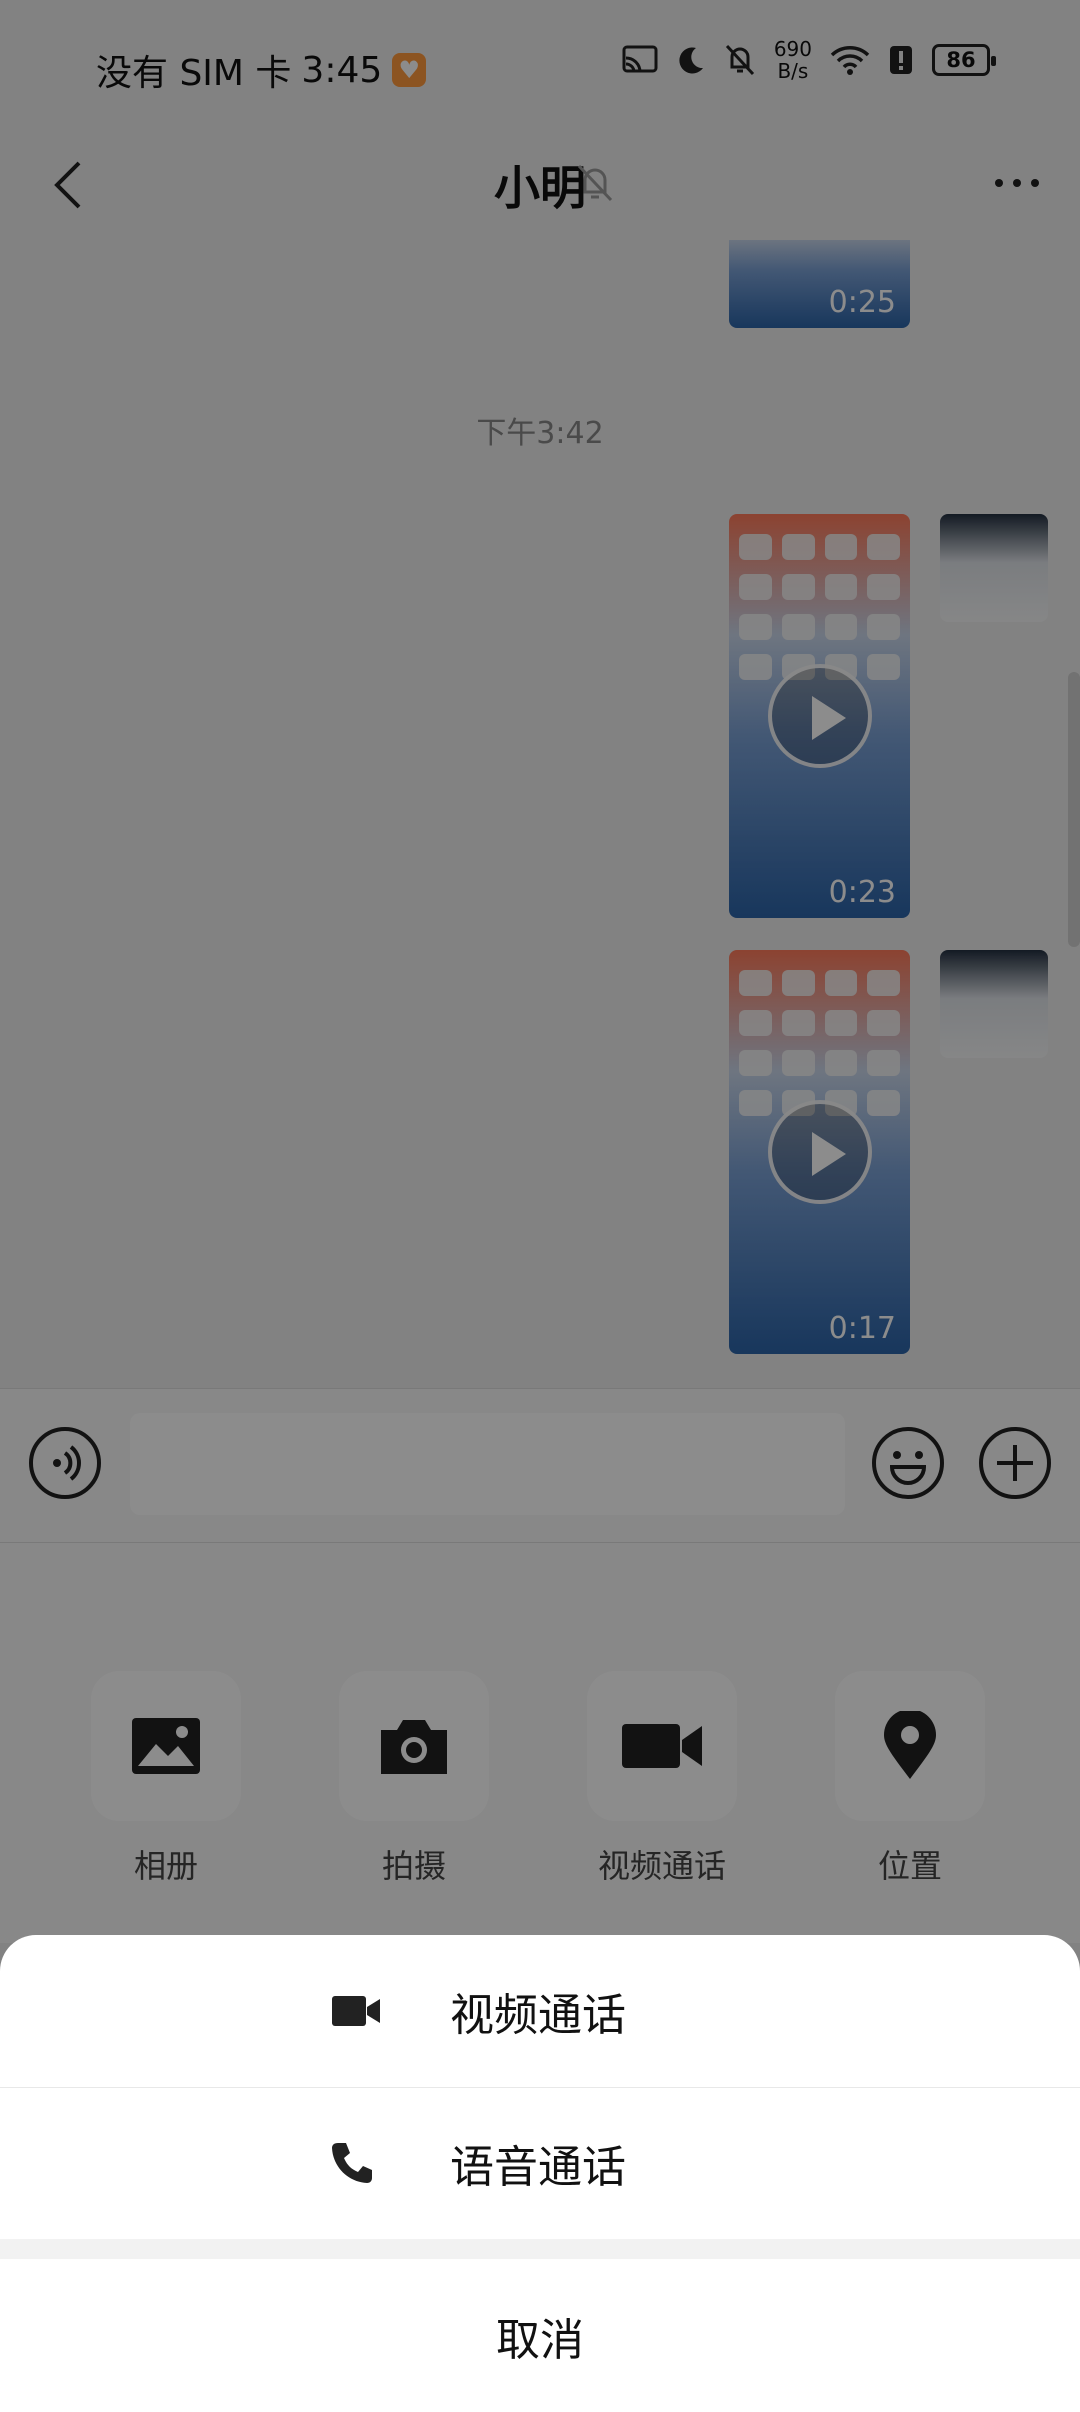  Describe the element at coordinates (540, 2335) in the screenshot. I see `cancel-button: 取消` at that location.